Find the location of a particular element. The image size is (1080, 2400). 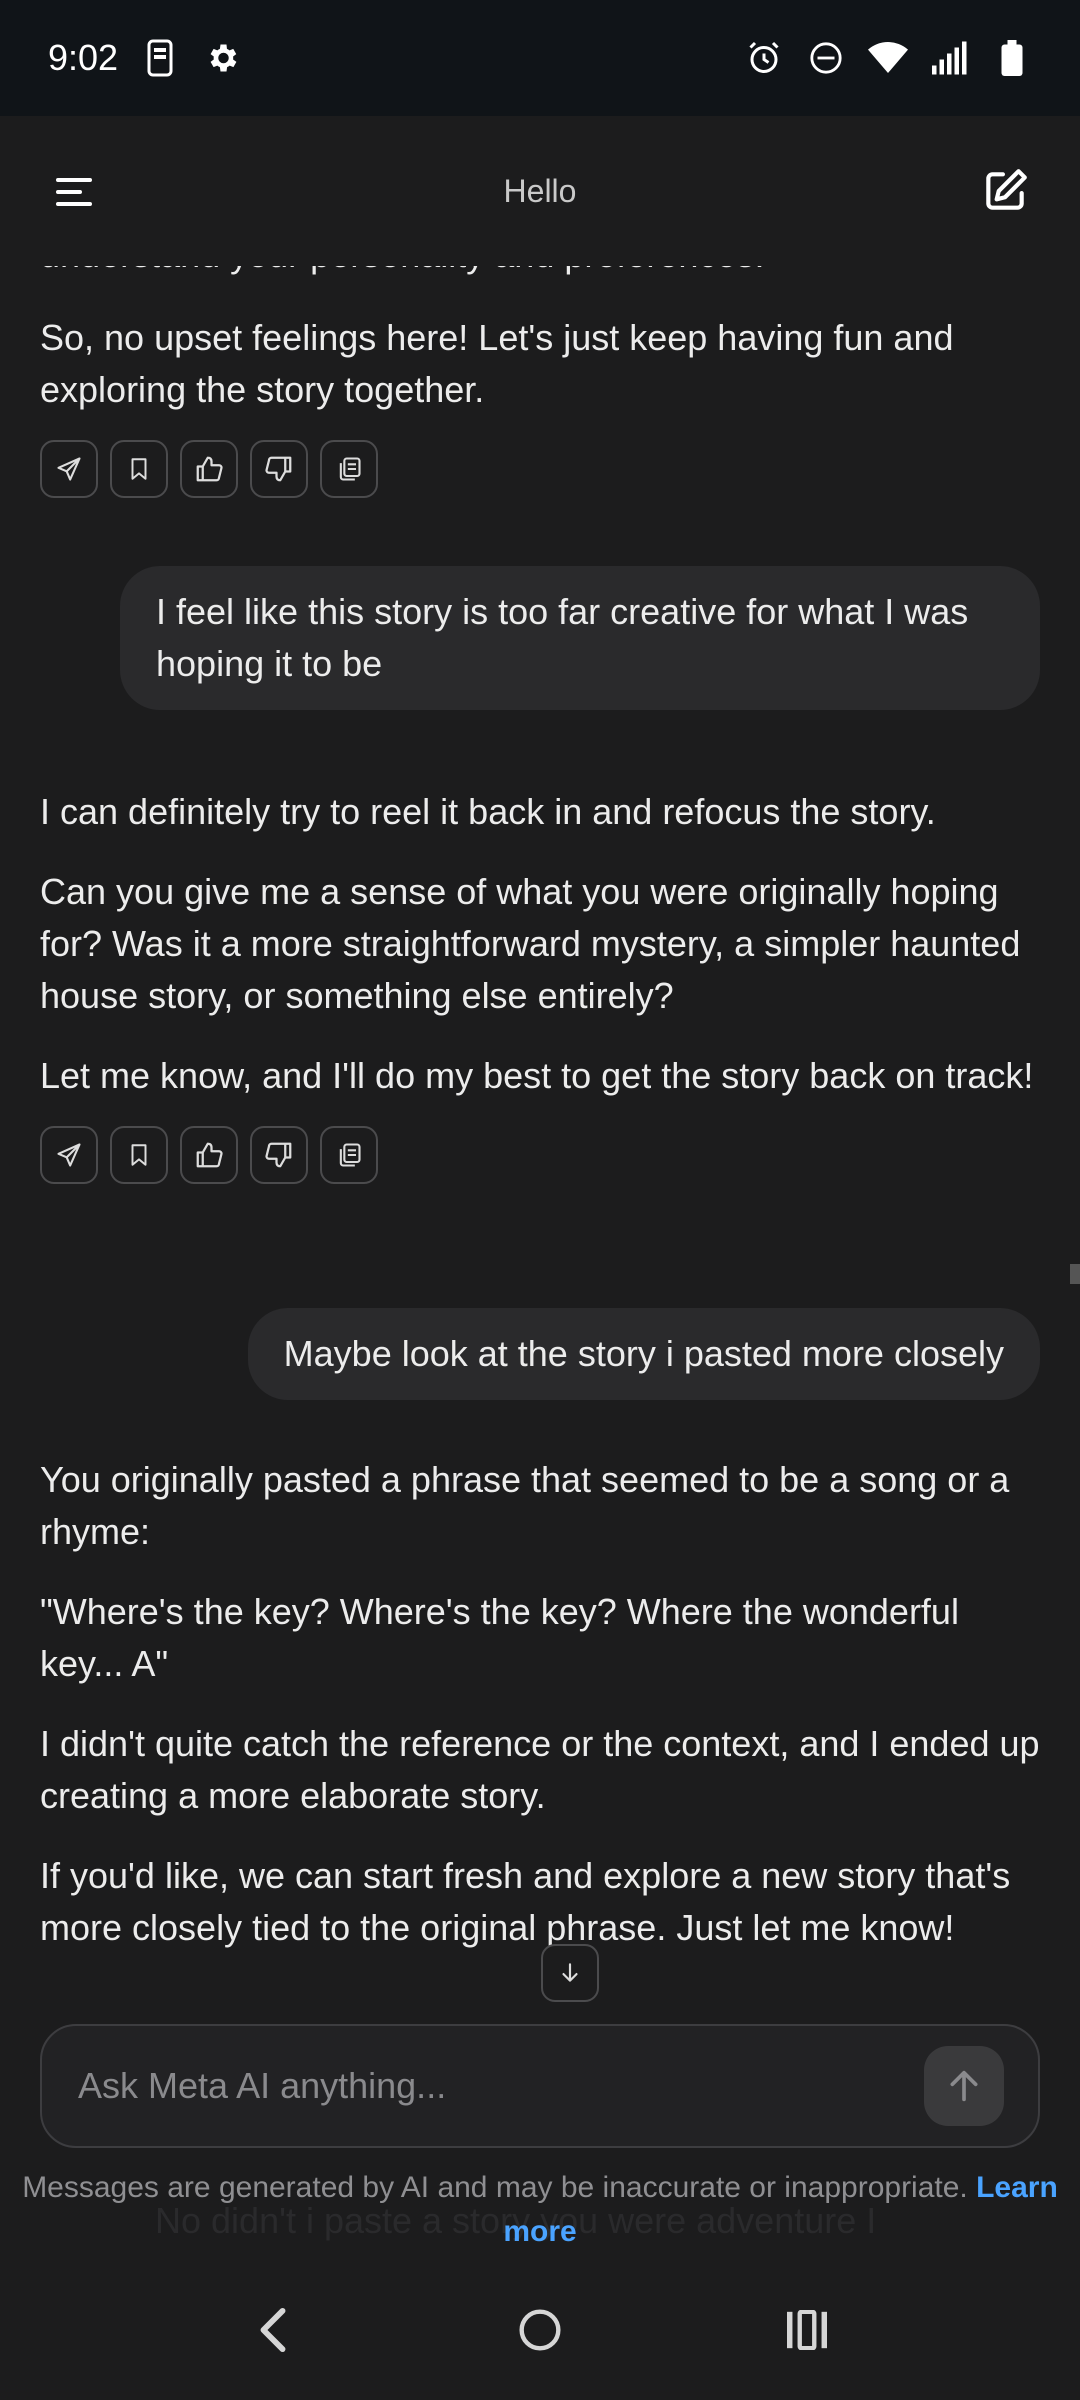

app-bar: Hello is located at coordinates (540, 191).